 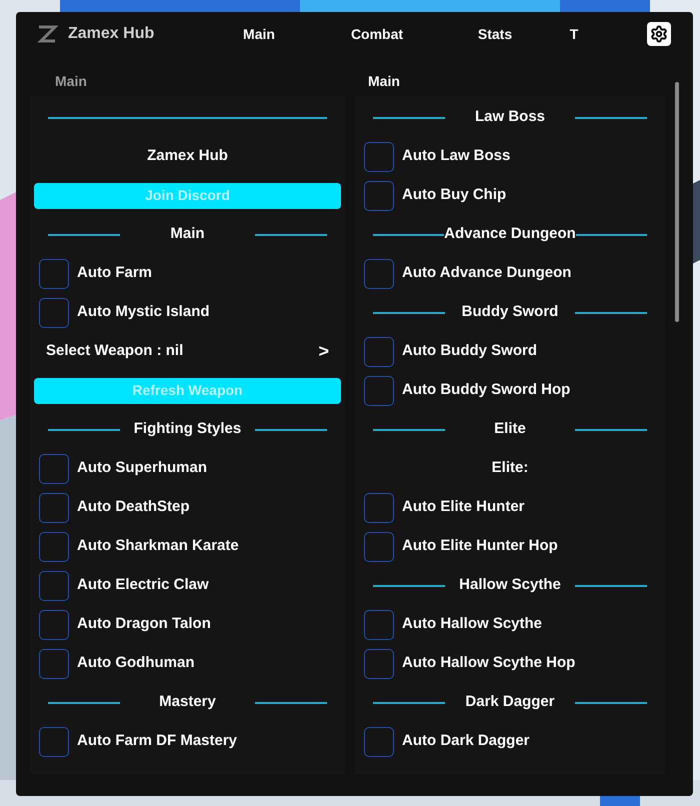 What do you see at coordinates (187, 351) in the screenshot?
I see `weapon-dropdown: Select Weapon : nil >` at bounding box center [187, 351].